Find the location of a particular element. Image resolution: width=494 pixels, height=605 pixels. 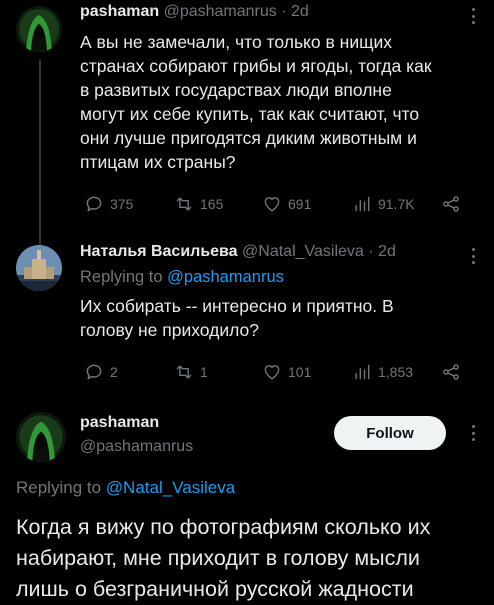

like-count: 691 is located at coordinates (300, 204).